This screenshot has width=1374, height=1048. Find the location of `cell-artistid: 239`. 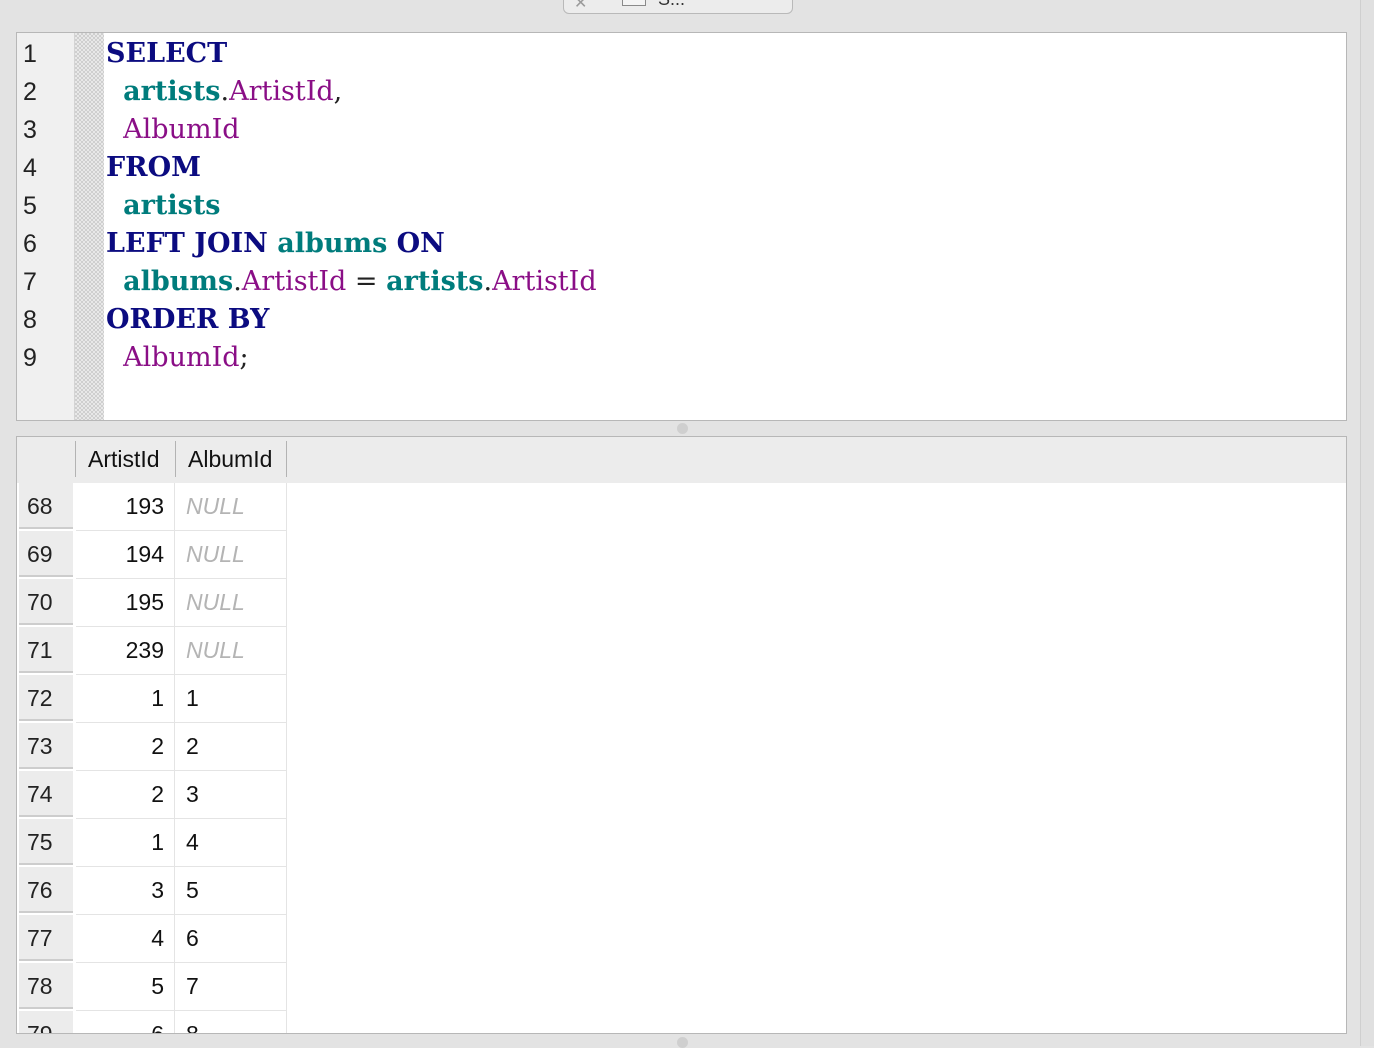

cell-artistid: 239 is located at coordinates (125, 651).